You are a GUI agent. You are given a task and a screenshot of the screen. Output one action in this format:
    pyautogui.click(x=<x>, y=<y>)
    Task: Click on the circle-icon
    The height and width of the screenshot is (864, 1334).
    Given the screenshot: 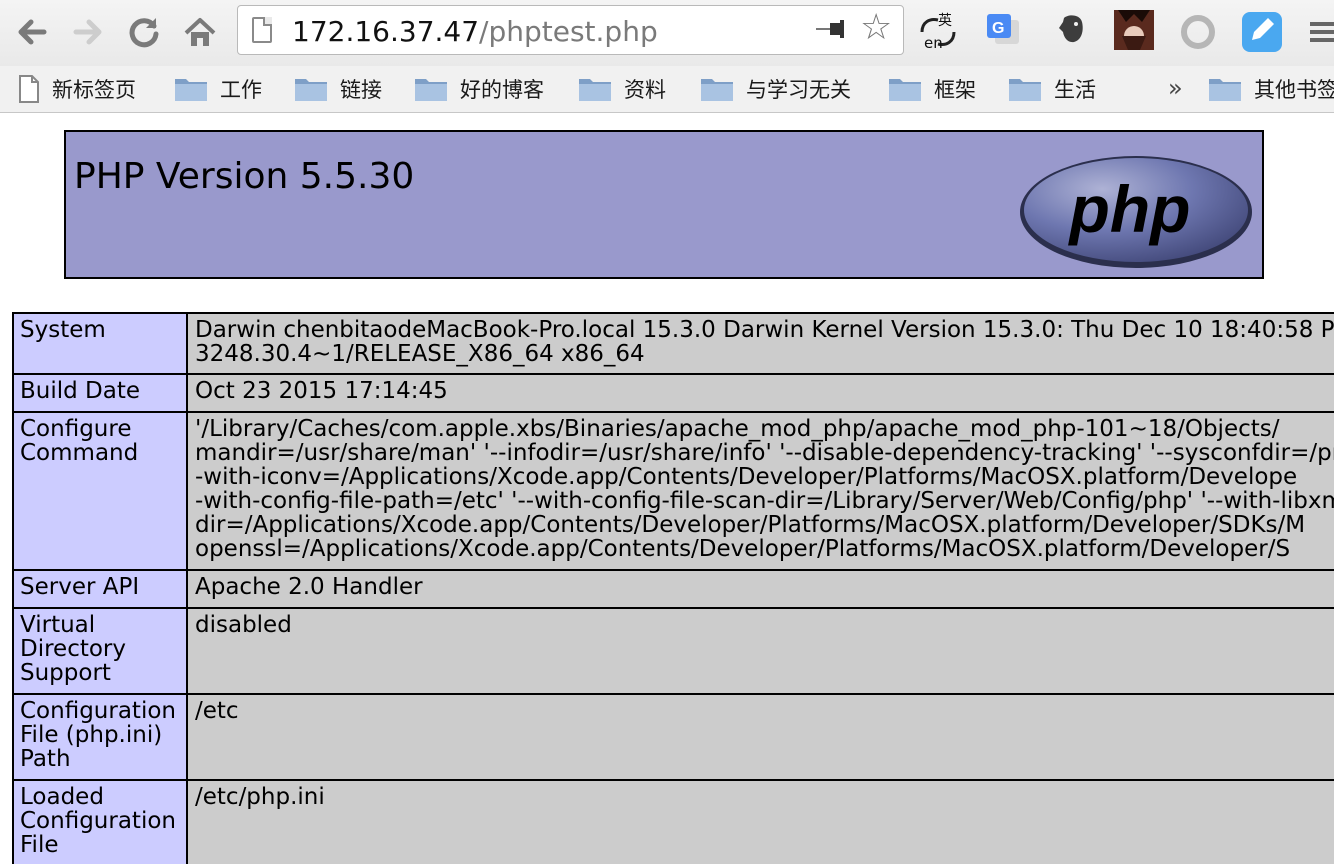 What is the action you would take?
    pyautogui.click(x=1198, y=32)
    